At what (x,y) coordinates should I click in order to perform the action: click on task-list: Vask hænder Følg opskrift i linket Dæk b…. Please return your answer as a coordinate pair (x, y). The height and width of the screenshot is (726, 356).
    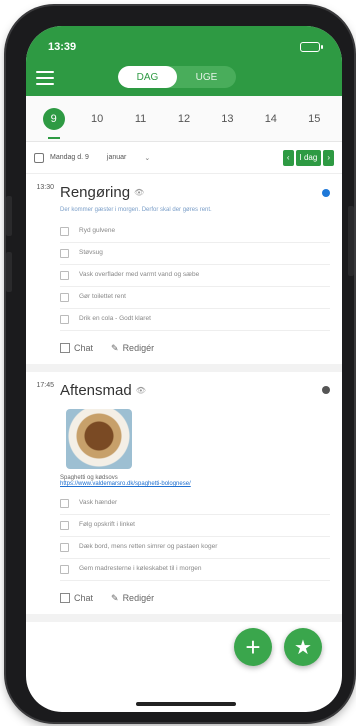
    Looking at the image, I should click on (195, 537).